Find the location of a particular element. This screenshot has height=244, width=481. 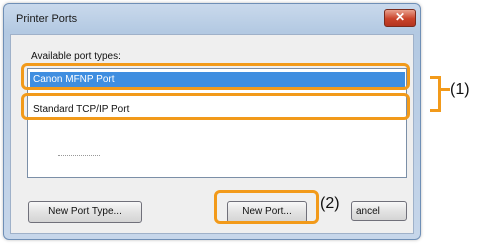

close-button: ✕ is located at coordinates (400, 18).